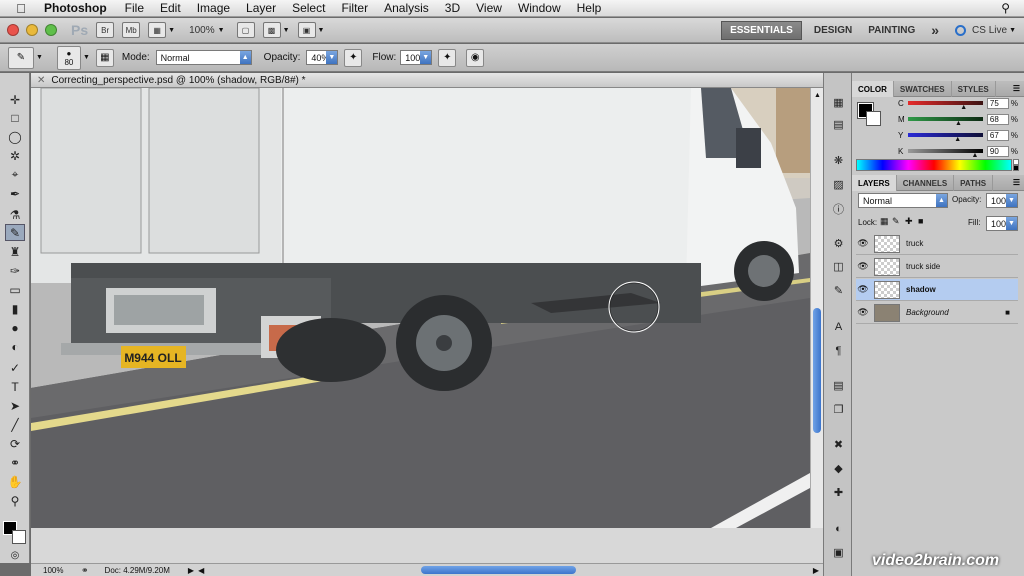 This screenshot has width=1024, height=576. Describe the element at coordinates (15, 99) in the screenshot. I see `move-tool-icon: ✛` at that location.